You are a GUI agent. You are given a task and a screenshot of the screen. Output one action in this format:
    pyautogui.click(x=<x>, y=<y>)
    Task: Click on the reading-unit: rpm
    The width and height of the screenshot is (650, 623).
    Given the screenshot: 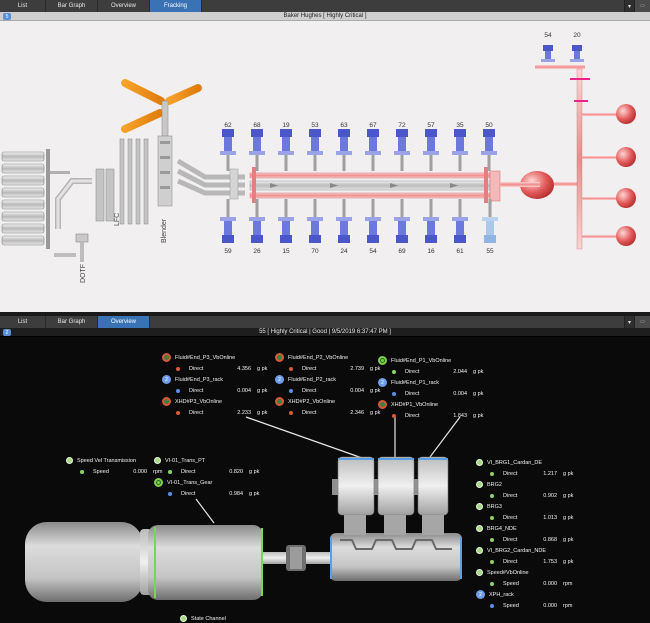 What is the action you would take?
    pyautogui.click(x=568, y=583)
    